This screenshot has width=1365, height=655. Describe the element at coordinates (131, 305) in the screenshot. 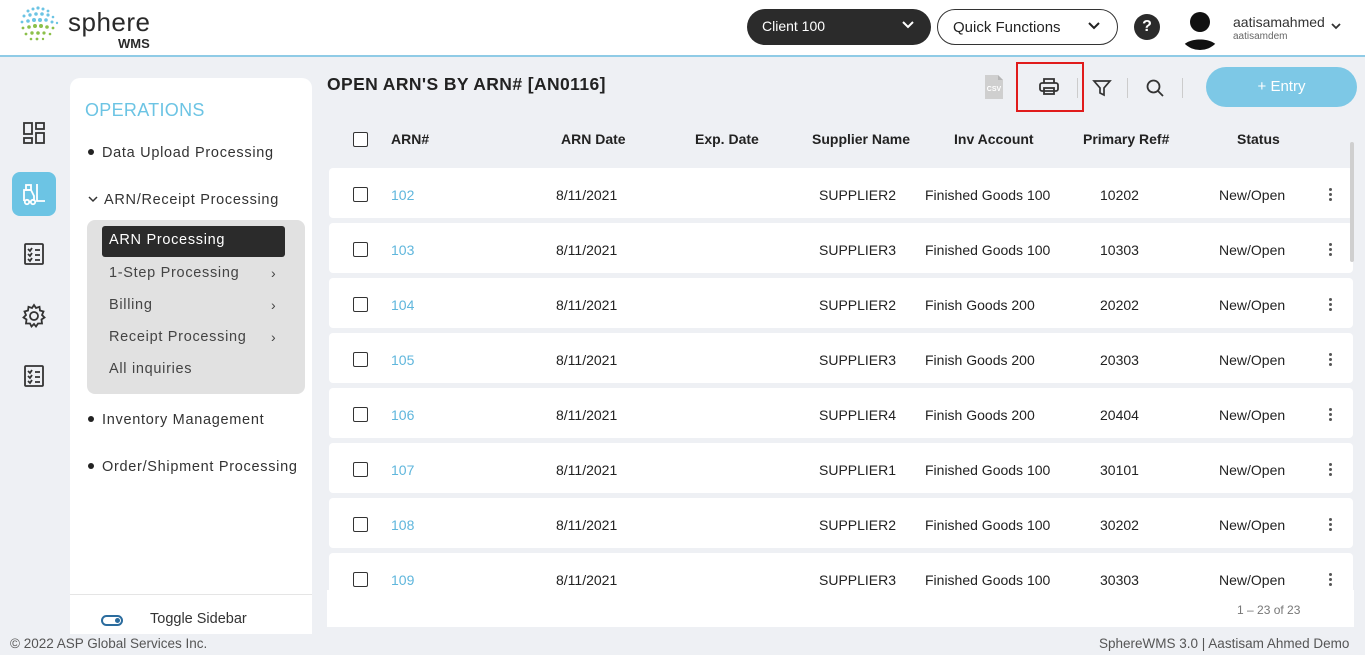

I see `submenu-item-billing: Billing` at that location.